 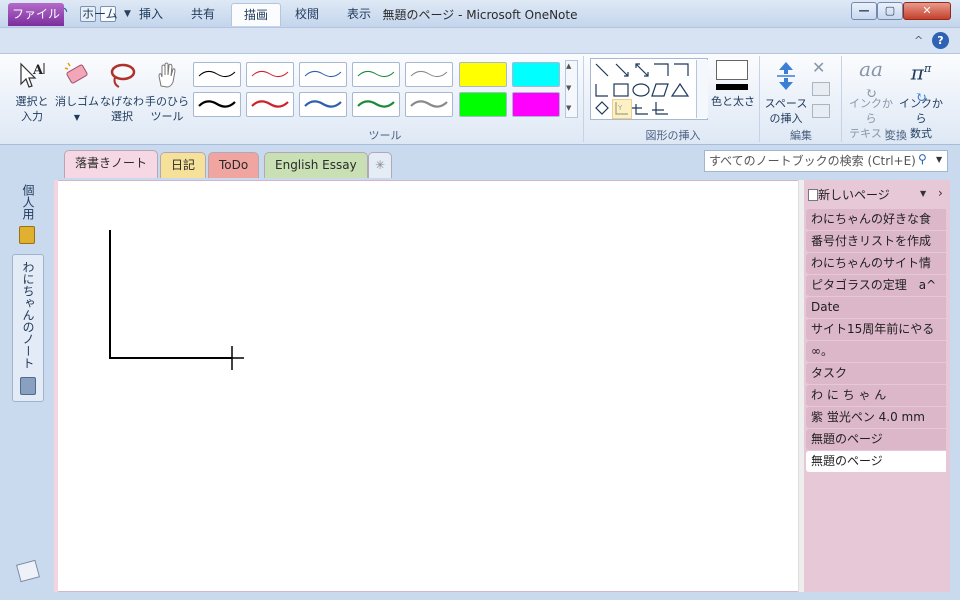 What do you see at coordinates (359, 14) in the screenshot?
I see `tab-view: 表示` at bounding box center [359, 14].